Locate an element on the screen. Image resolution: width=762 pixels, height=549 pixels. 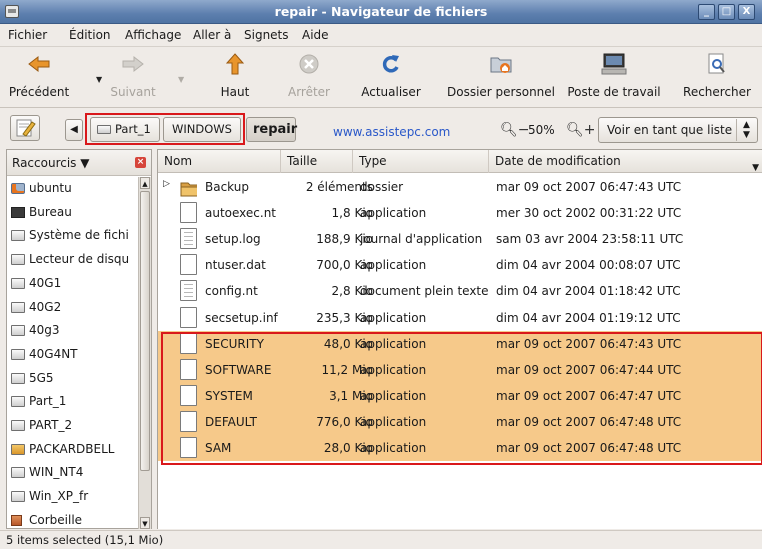
sidebar-item: WIN_NT4 is located at coordinates (73, 473).